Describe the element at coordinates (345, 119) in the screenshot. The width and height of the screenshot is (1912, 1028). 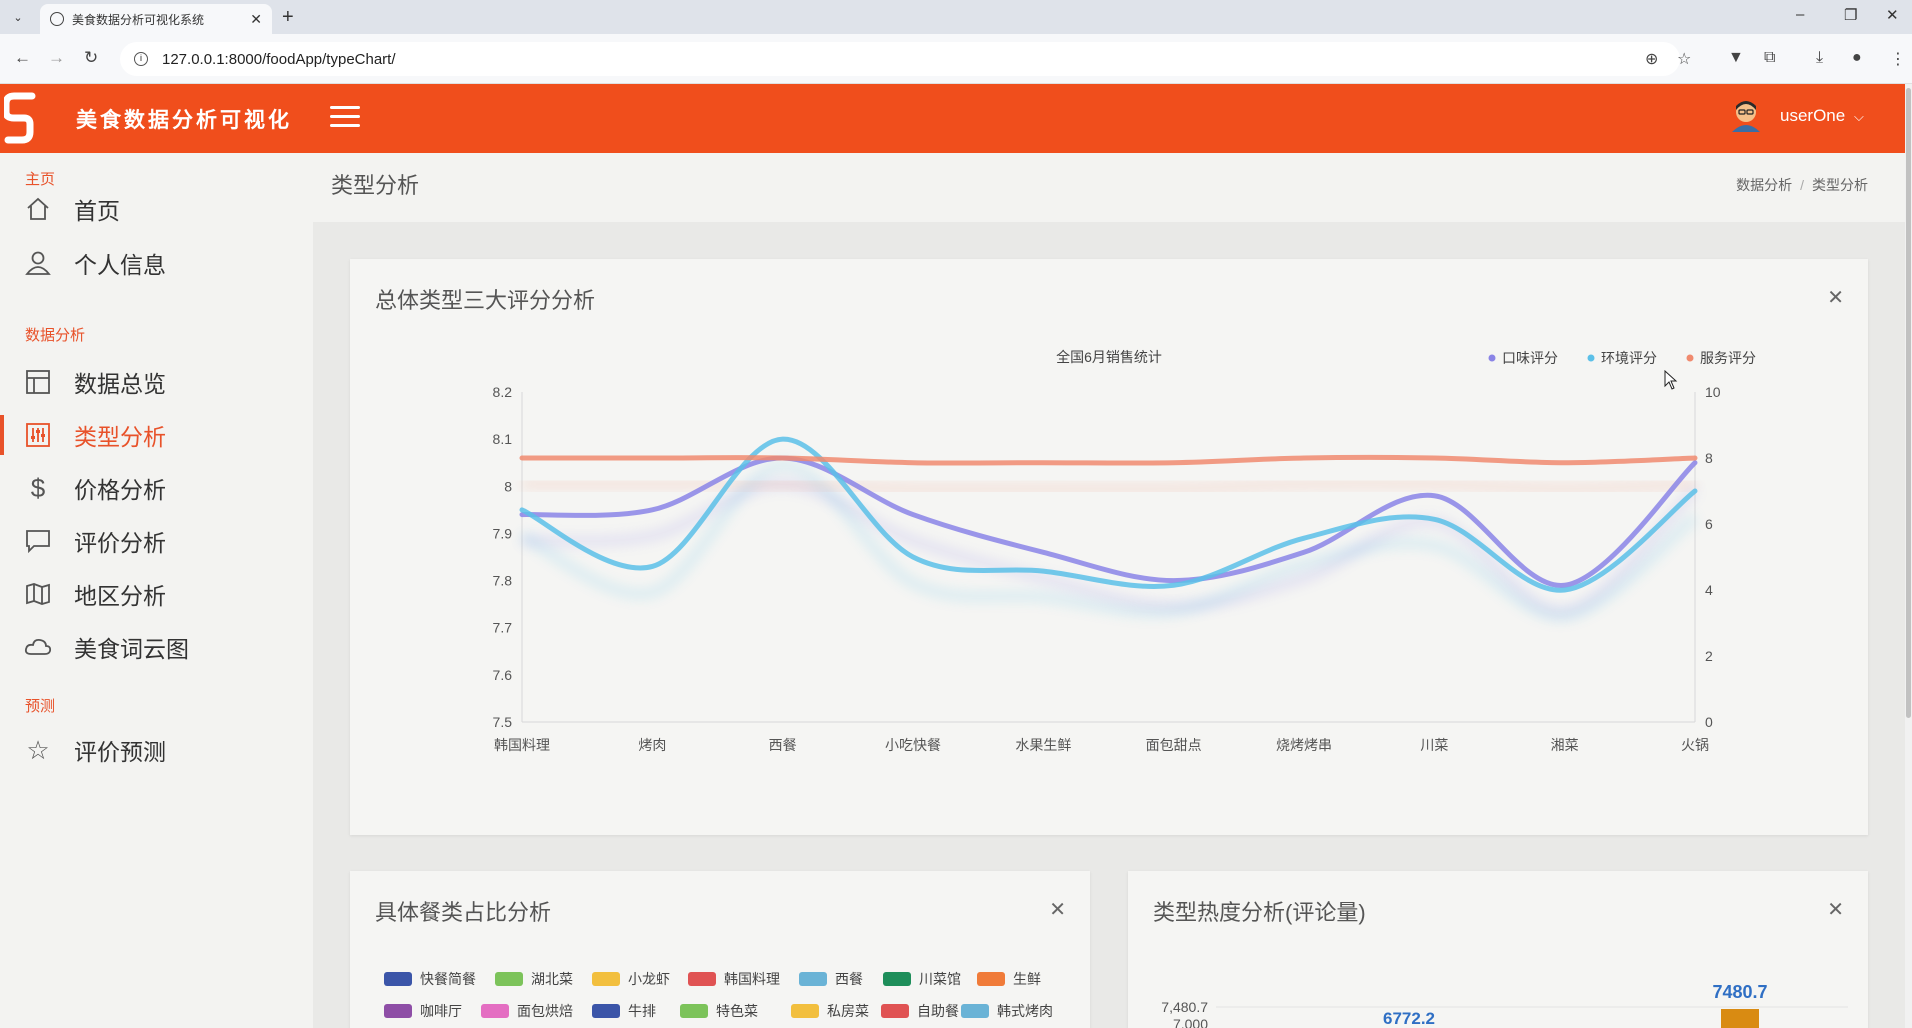
I see `menu-toggle-icon` at that location.